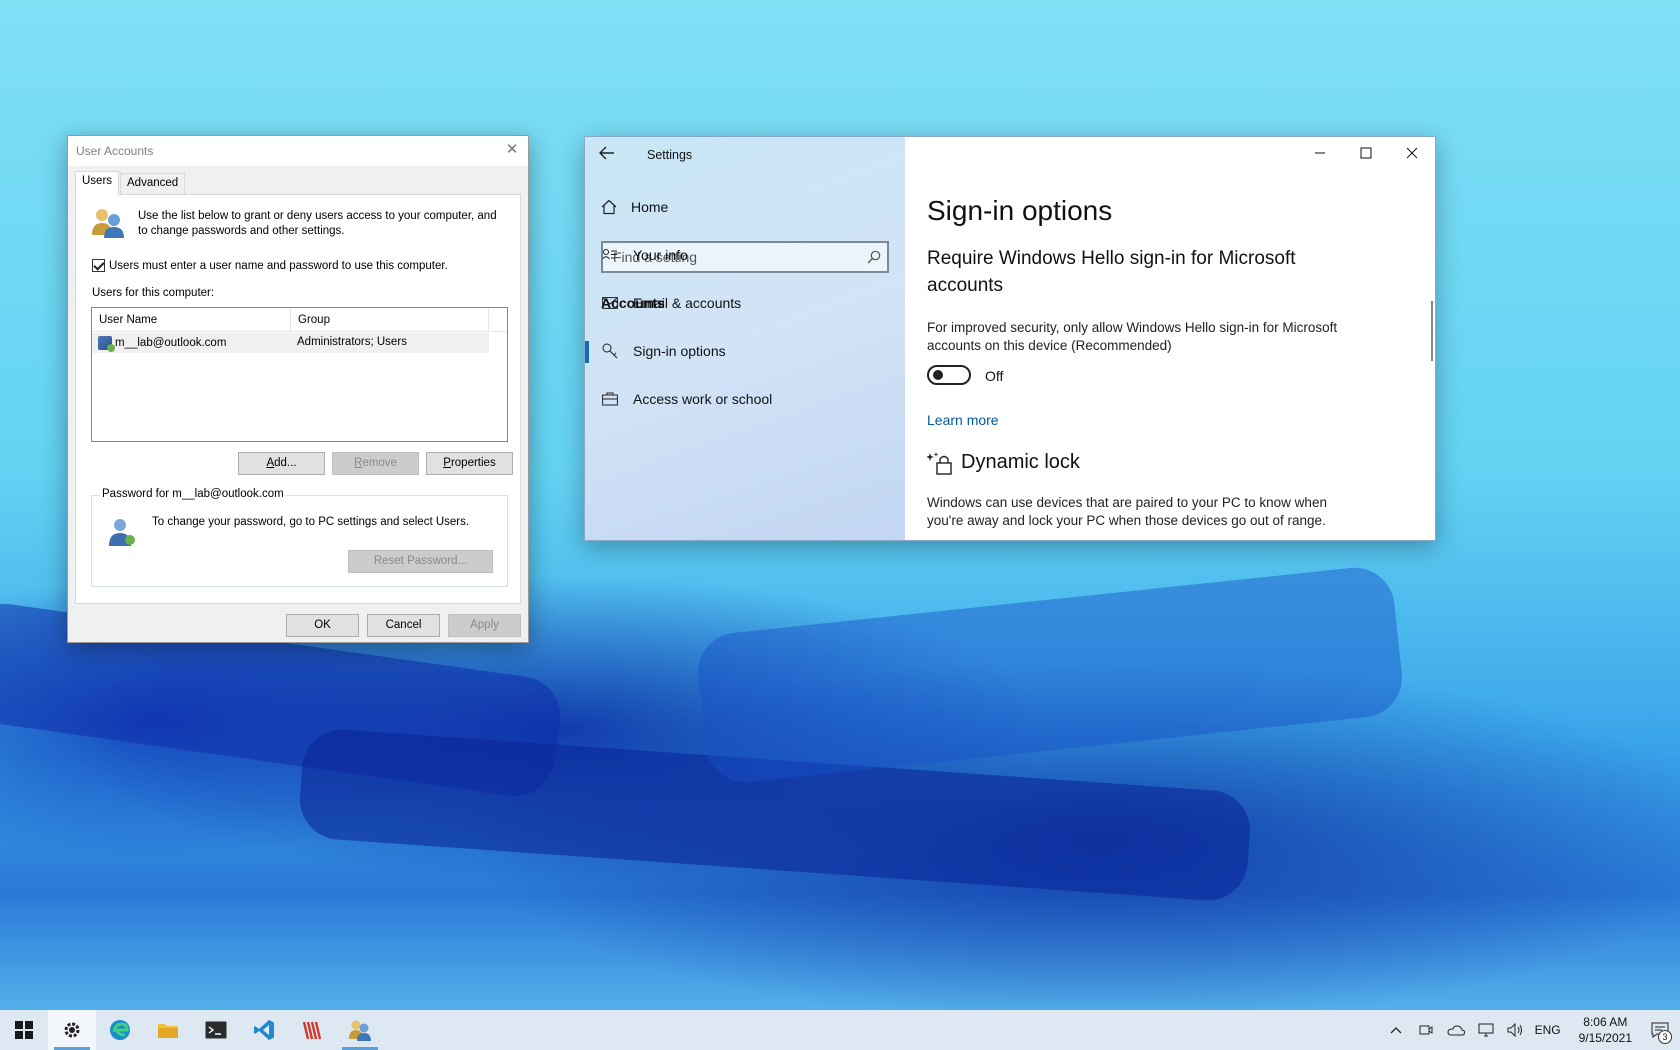 The width and height of the screenshot is (1680, 1050). Describe the element at coordinates (1605, 1022) in the screenshot. I see `clock-time: 8:06 AM` at that location.